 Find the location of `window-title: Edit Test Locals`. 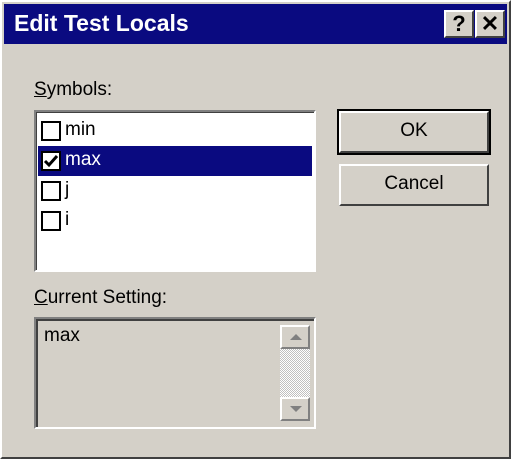

window-title: Edit Test Locals is located at coordinates (101, 23).